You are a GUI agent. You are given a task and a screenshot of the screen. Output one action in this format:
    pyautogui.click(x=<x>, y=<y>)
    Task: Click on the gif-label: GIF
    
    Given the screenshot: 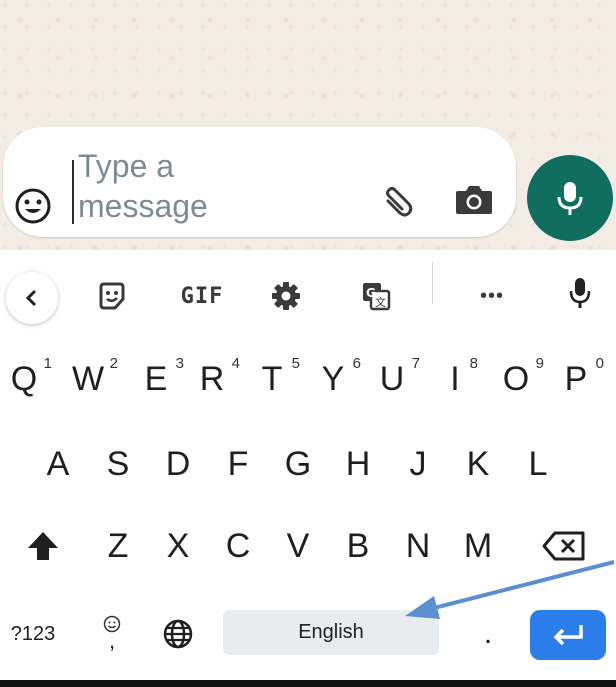 What is the action you would take?
    pyautogui.click(x=202, y=296)
    